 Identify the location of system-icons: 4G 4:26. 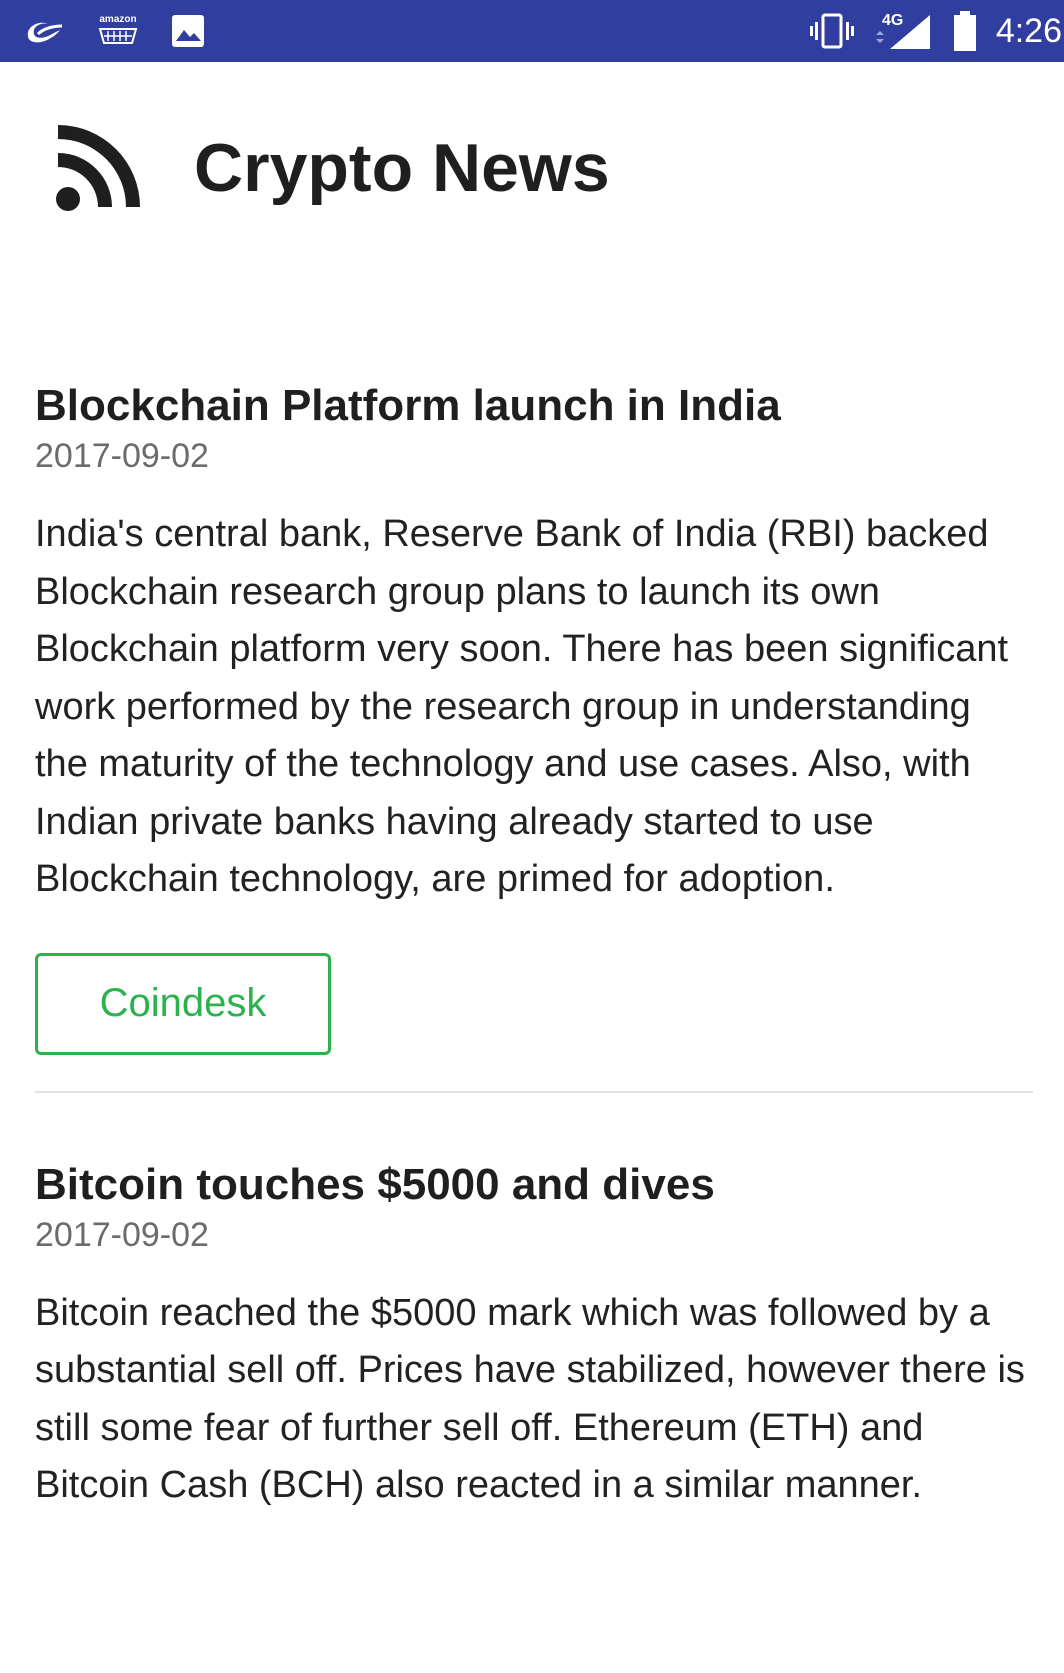
(936, 31).